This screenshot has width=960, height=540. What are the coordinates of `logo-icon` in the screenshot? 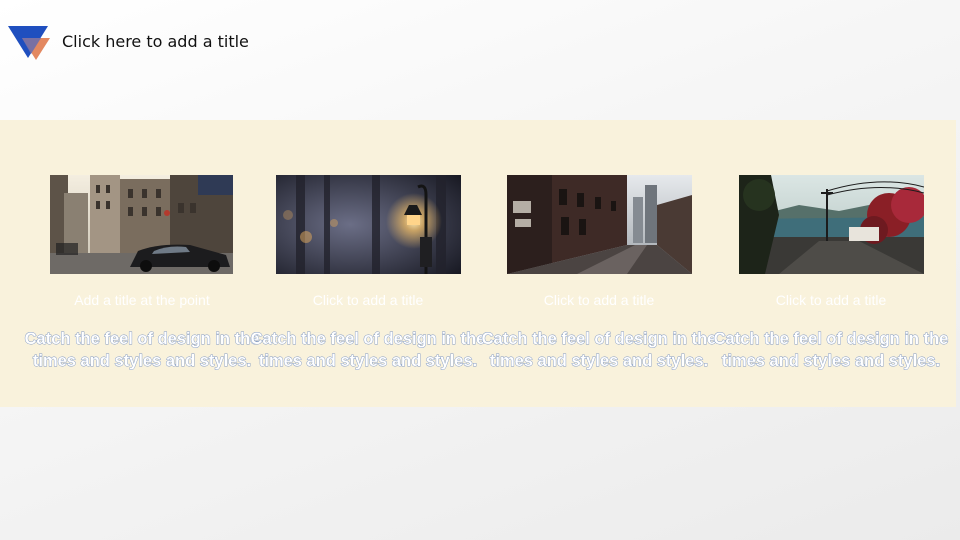 It's located at (30, 44).